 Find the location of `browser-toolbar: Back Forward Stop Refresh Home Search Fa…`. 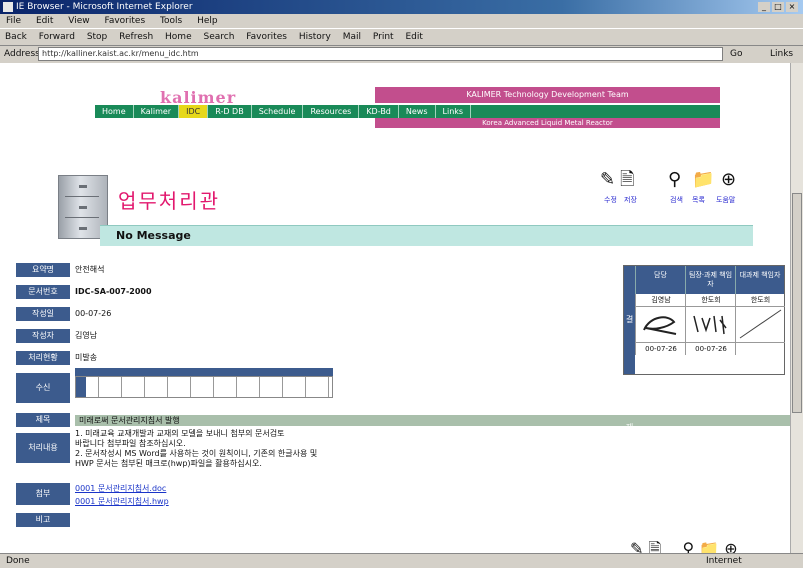

browser-toolbar: Back Forward Stop Refresh Home Search Fa… is located at coordinates (401, 37).